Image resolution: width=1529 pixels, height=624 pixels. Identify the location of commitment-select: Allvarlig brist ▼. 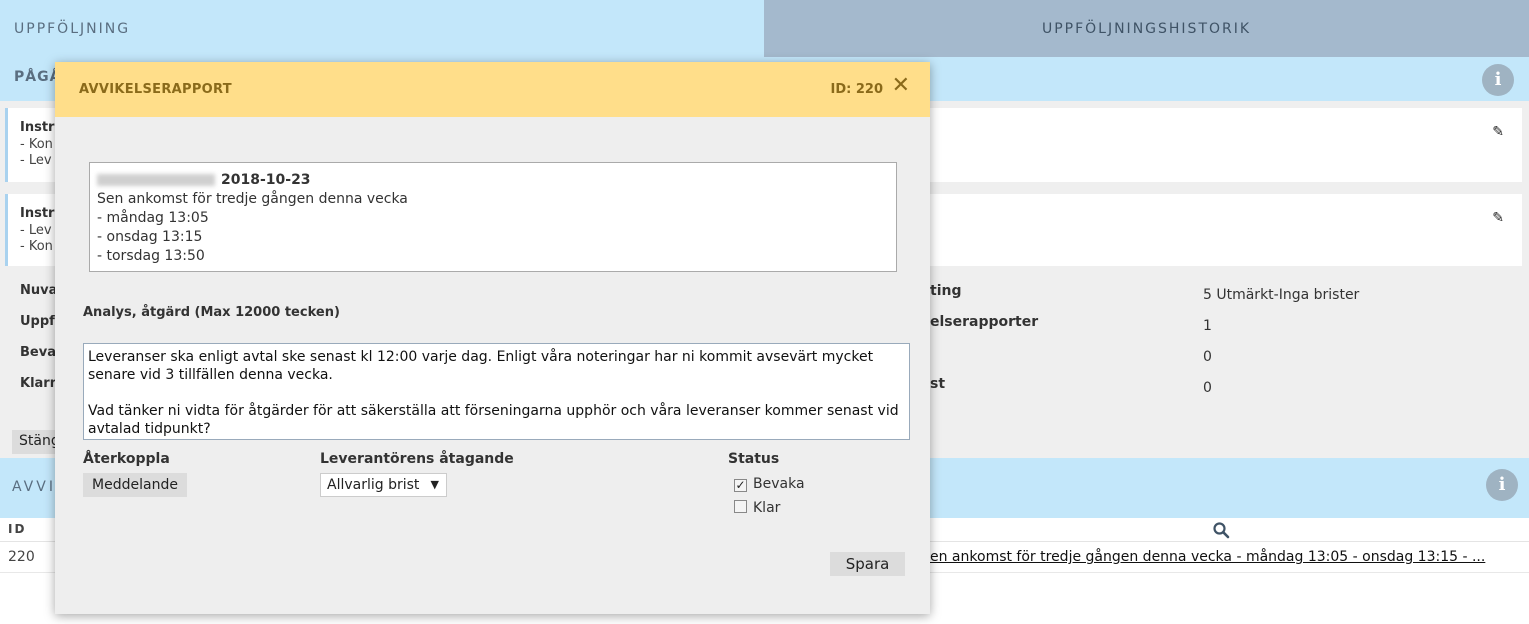
(383, 485).